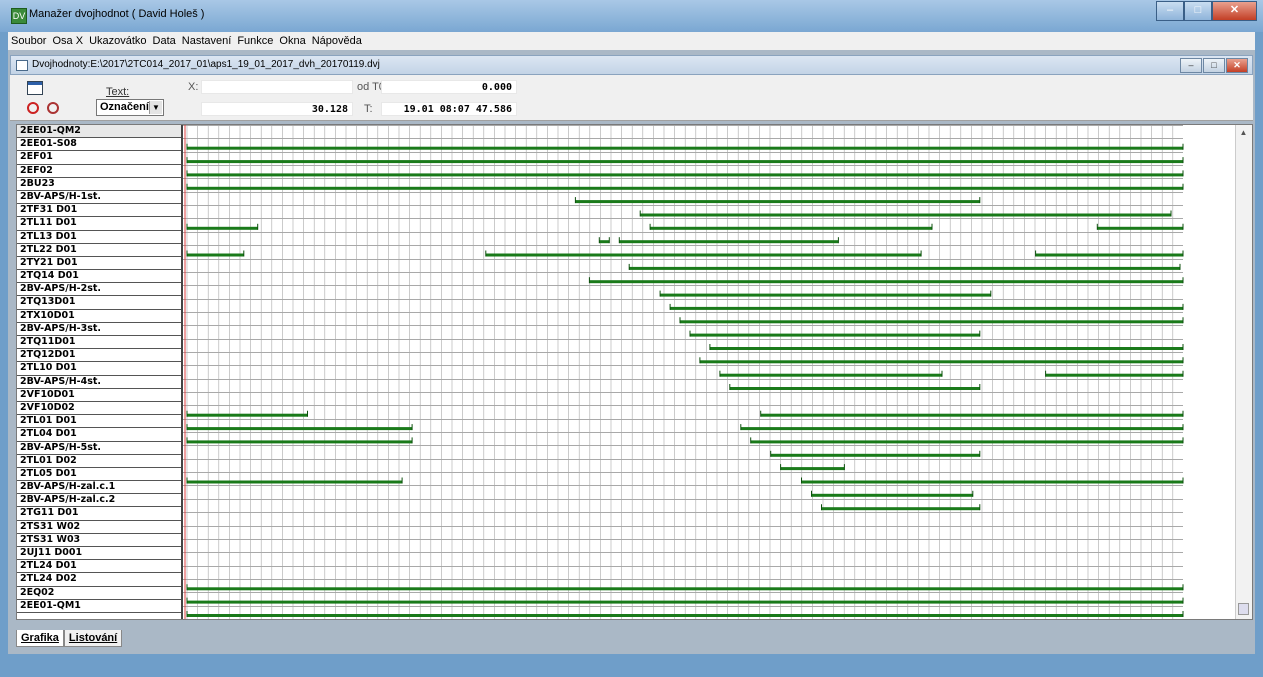 The height and width of the screenshot is (677, 1263). What do you see at coordinates (53, 108) in the screenshot?
I see `stopwatch-icon` at bounding box center [53, 108].